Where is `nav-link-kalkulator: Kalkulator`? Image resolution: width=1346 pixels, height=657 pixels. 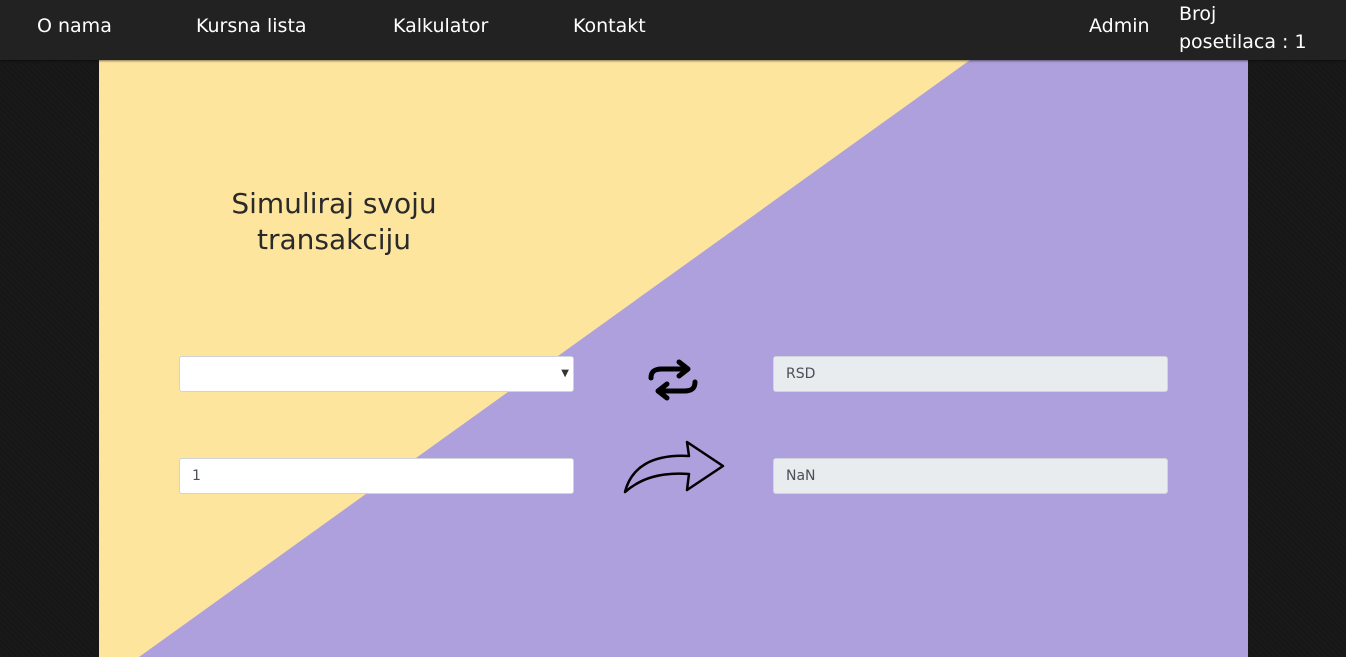
nav-link-kalkulator: Kalkulator is located at coordinates (440, 26).